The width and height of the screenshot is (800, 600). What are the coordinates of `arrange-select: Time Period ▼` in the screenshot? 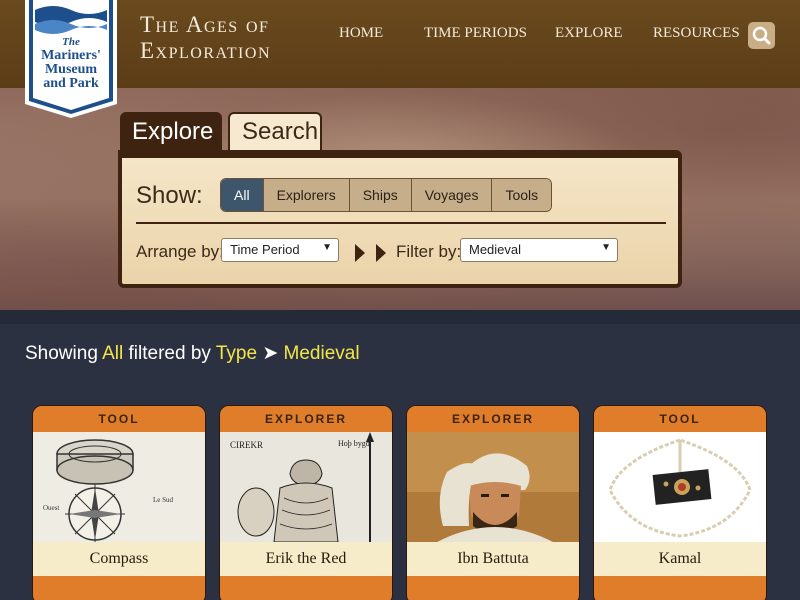 It's located at (280, 250).